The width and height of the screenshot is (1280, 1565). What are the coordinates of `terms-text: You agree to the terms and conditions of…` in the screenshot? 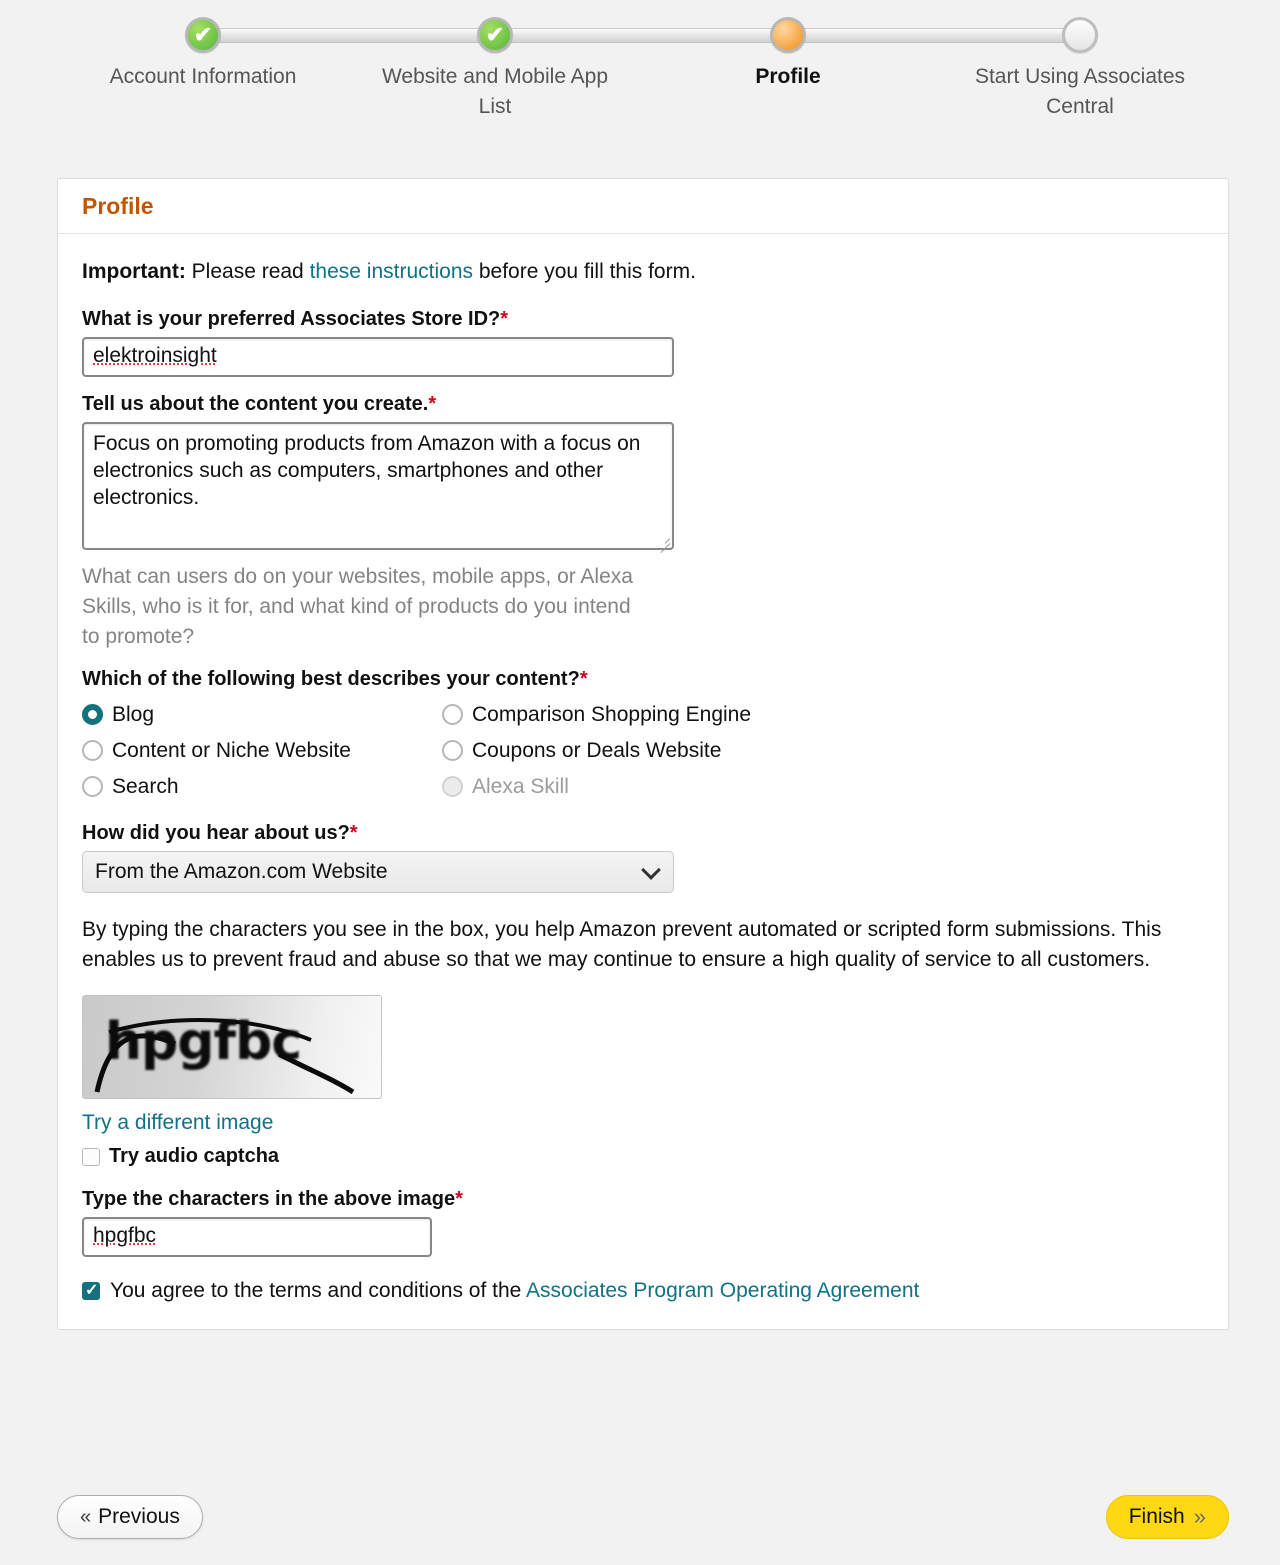 It's located at (514, 1291).